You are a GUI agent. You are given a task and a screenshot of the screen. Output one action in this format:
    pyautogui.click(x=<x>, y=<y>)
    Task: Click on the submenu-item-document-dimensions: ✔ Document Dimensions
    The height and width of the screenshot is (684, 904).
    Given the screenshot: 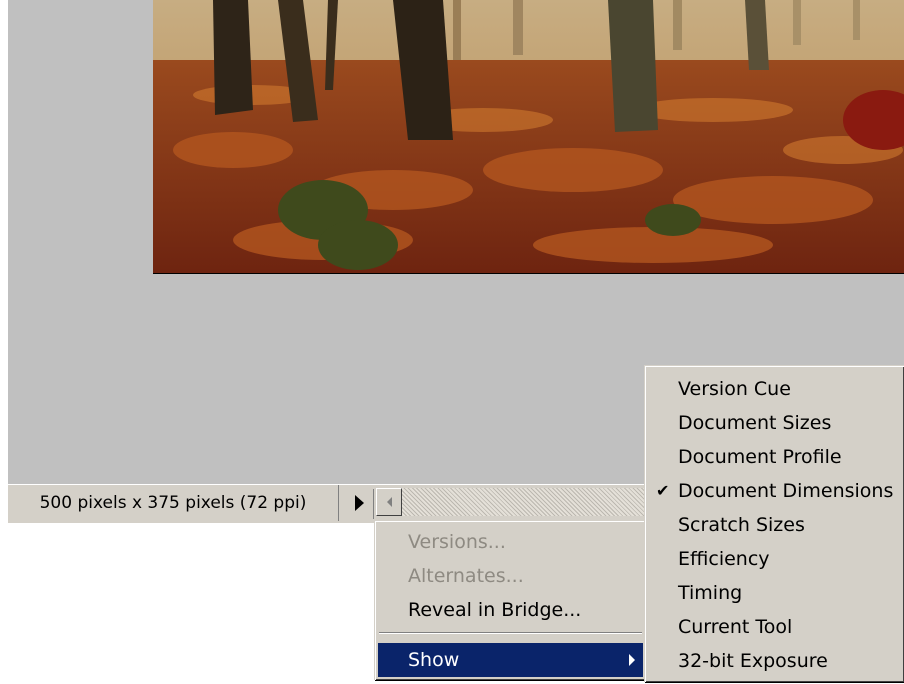 What is the action you would take?
    pyautogui.click(x=774, y=491)
    